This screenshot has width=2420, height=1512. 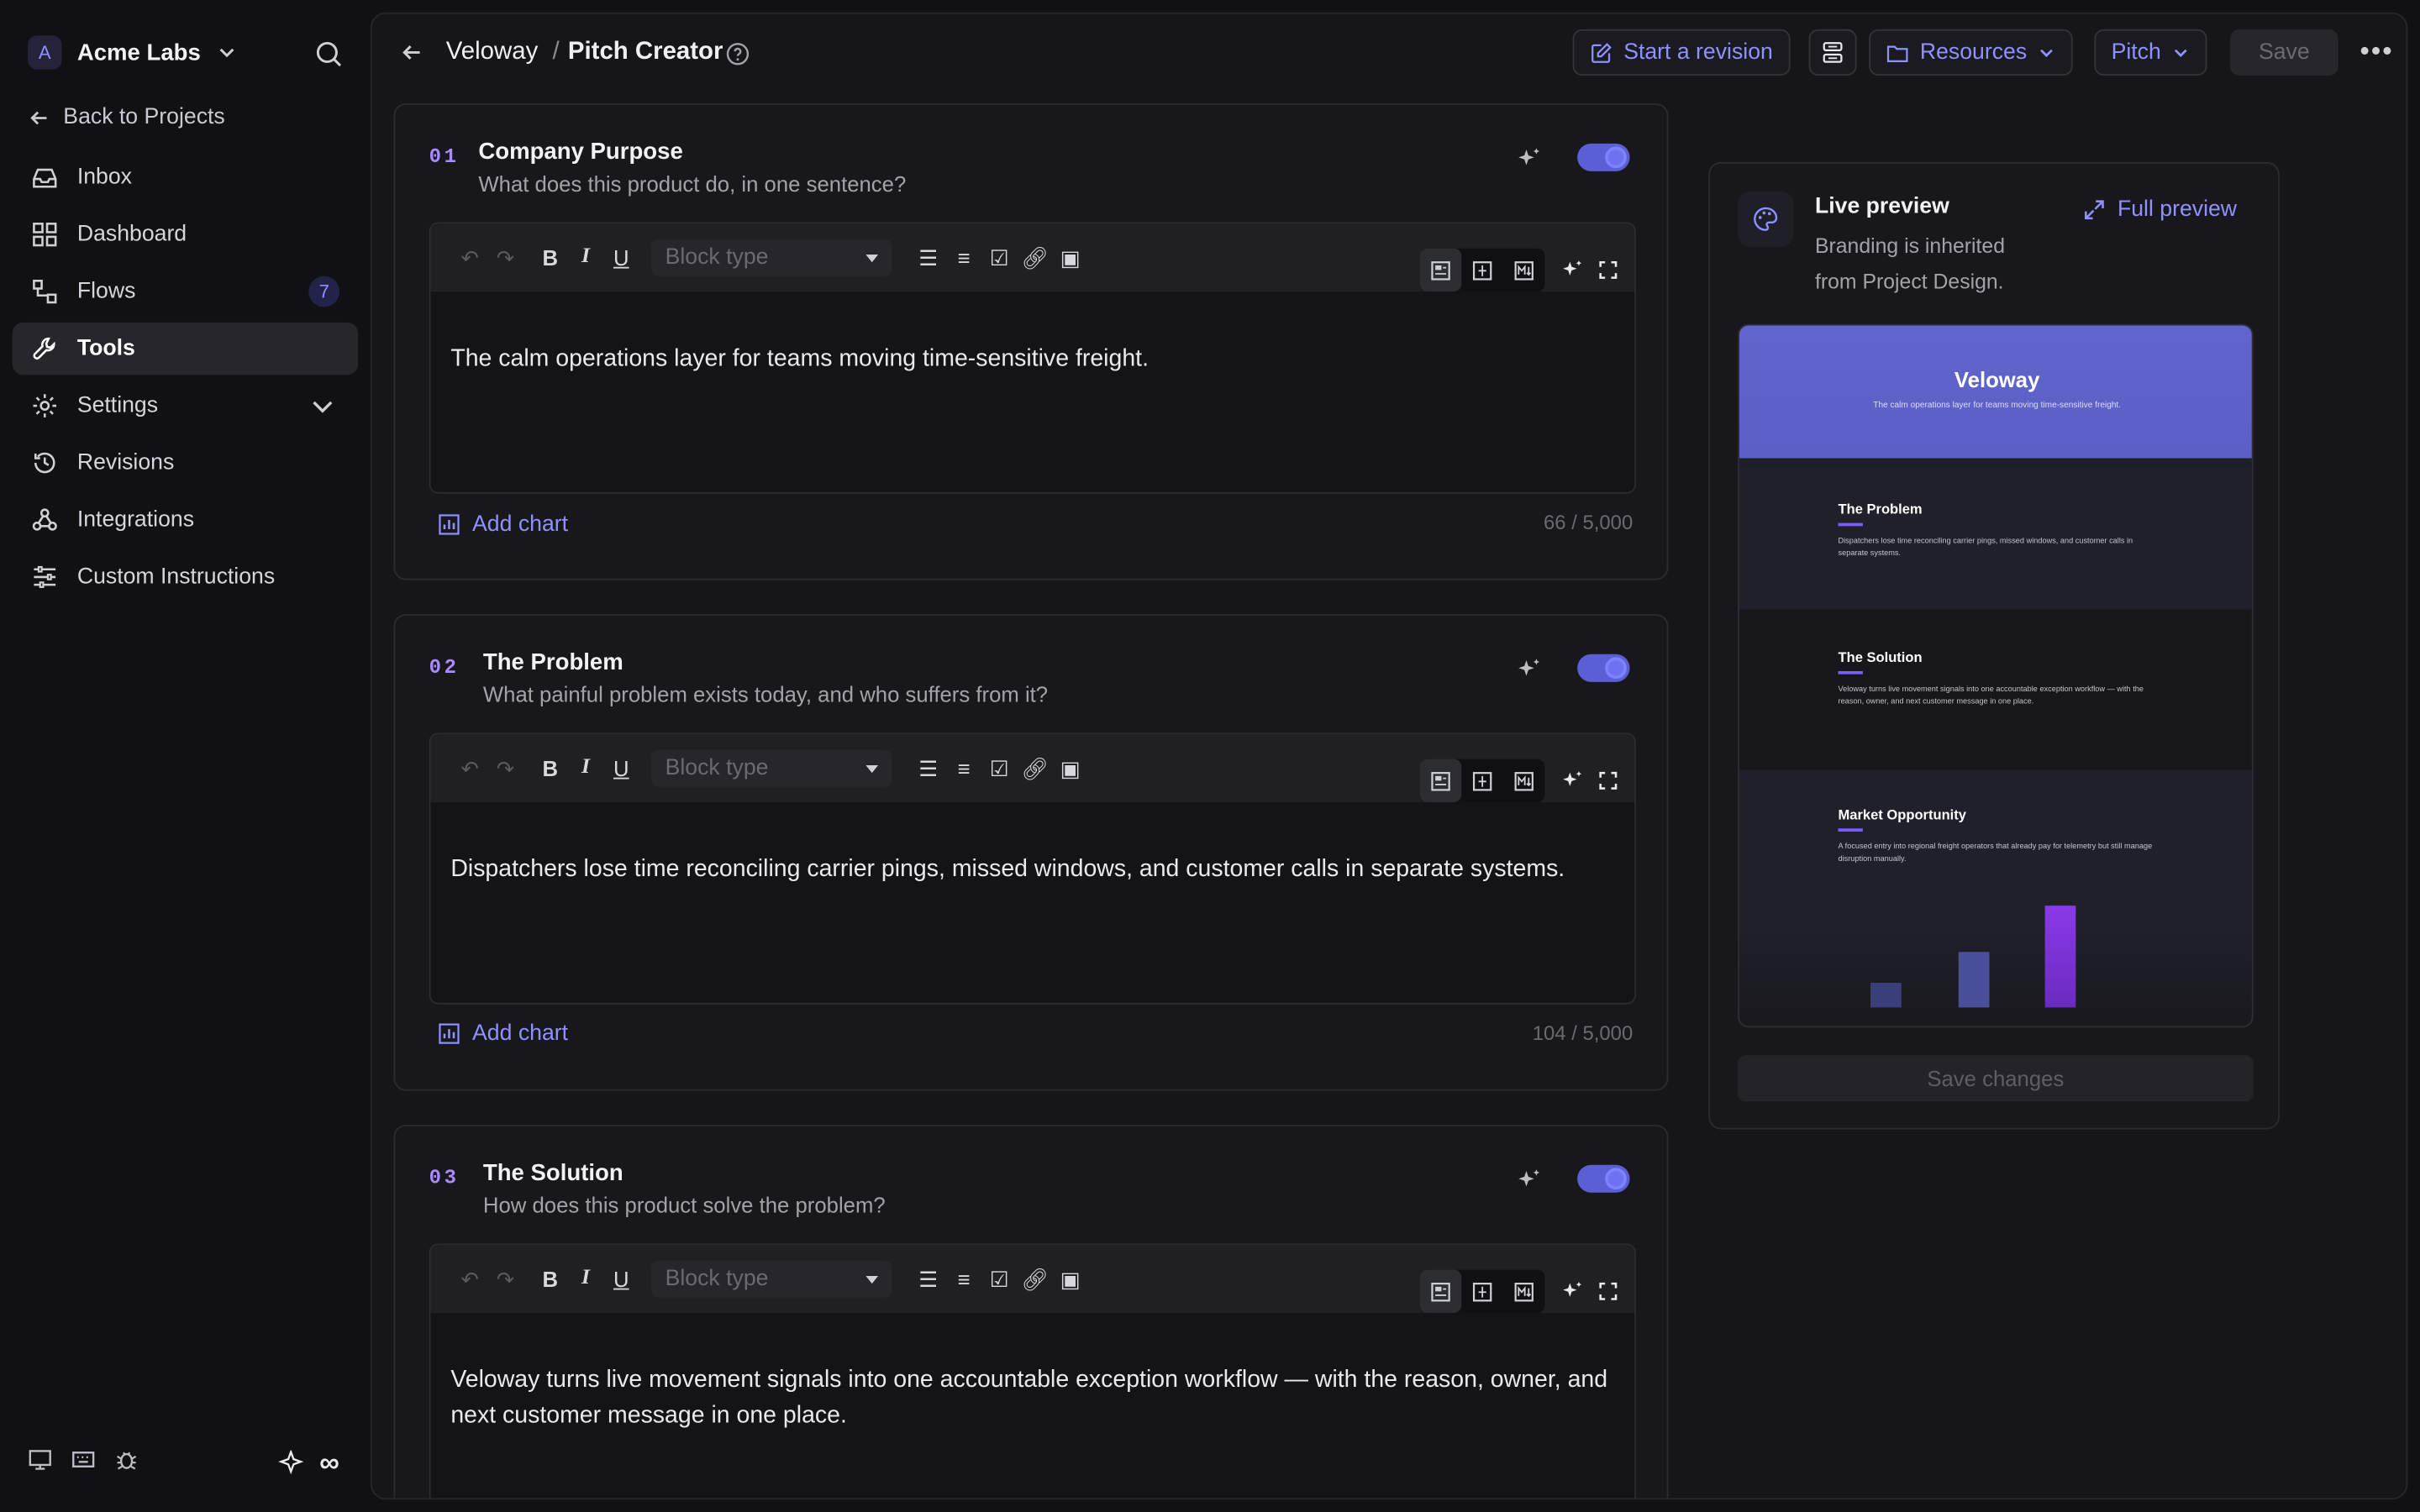 I want to click on resources-dropdown: Resources, so click(x=1972, y=52).